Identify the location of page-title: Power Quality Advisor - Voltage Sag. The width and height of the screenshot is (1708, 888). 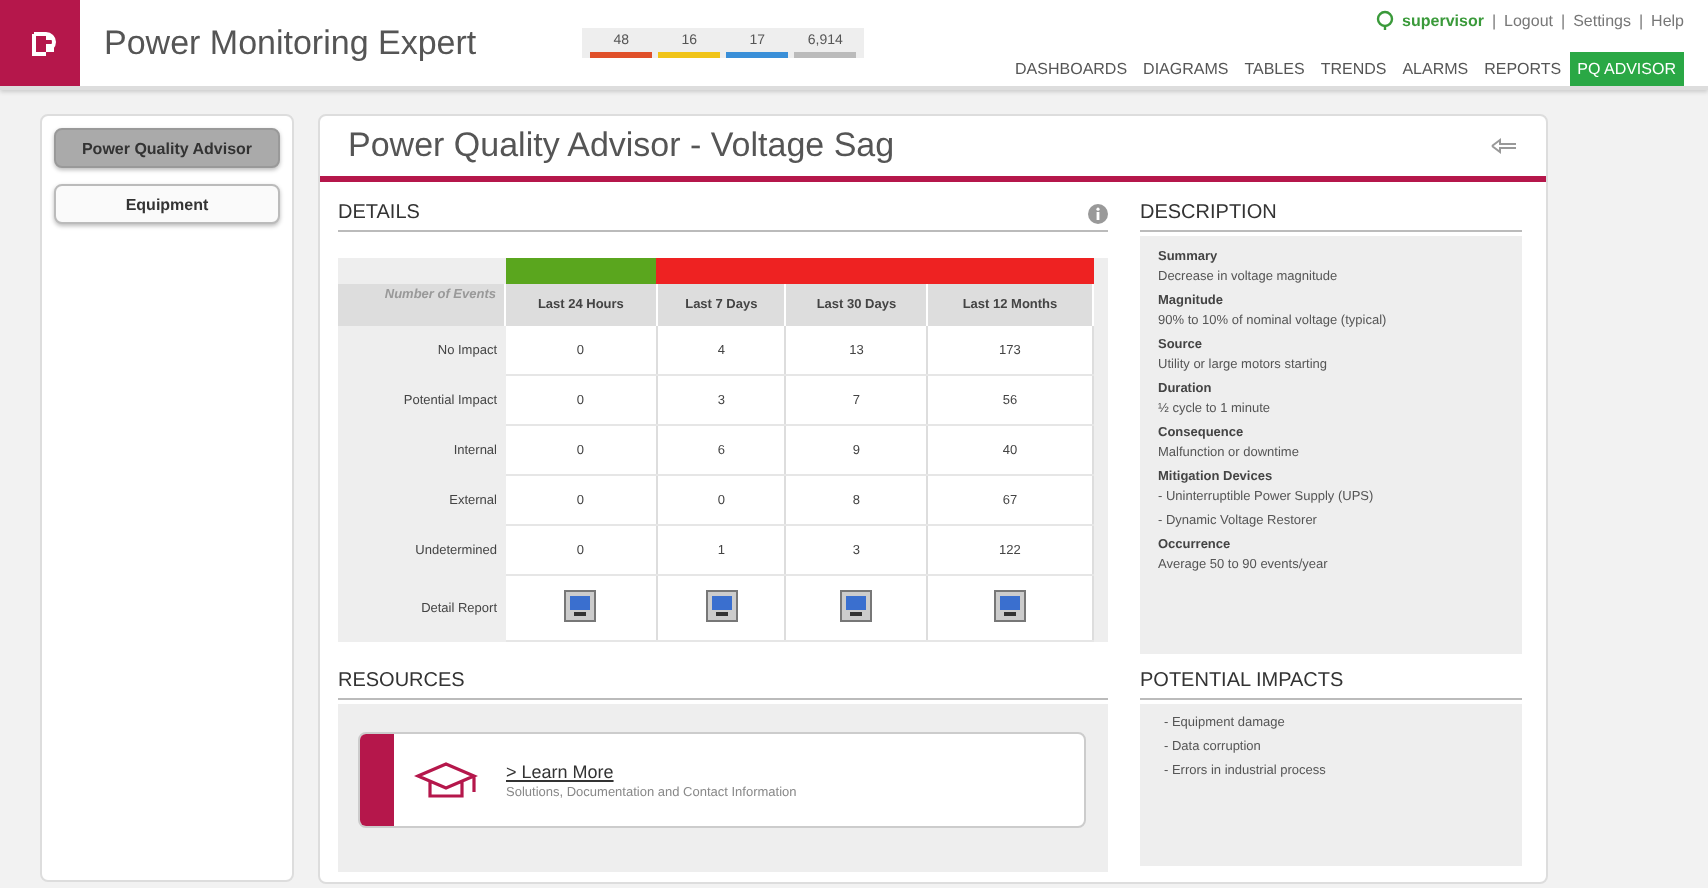
(621, 146).